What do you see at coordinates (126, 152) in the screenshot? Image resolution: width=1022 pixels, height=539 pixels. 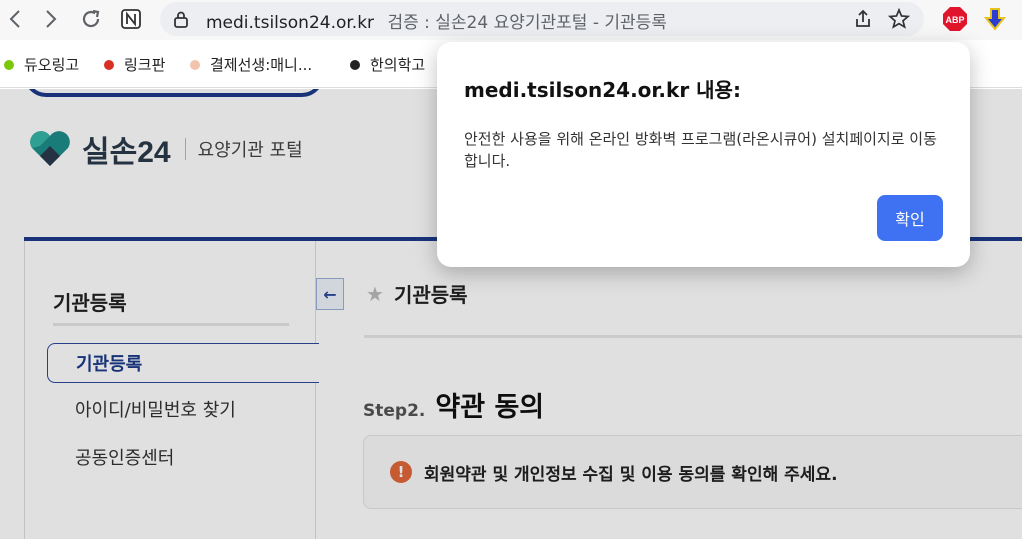 I see `logo-text: 실손24` at bounding box center [126, 152].